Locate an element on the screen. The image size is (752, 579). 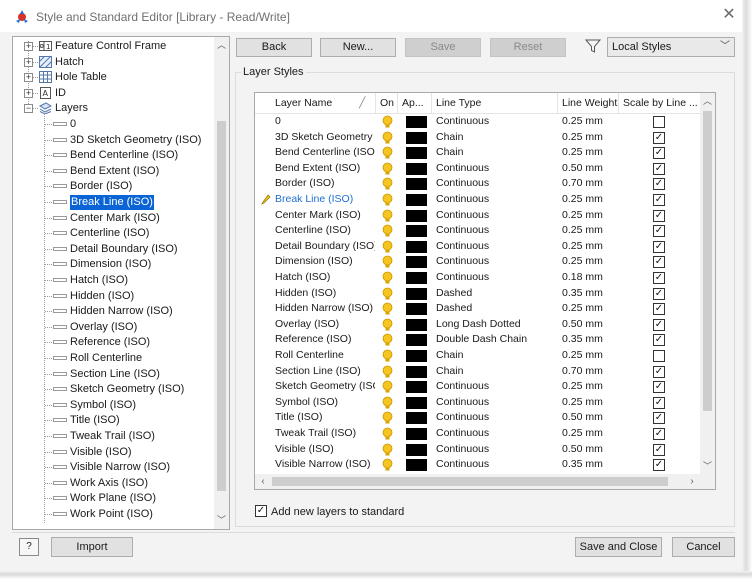
layer-name-cell: Bend Centerline (ISO) is located at coordinates (325, 153).